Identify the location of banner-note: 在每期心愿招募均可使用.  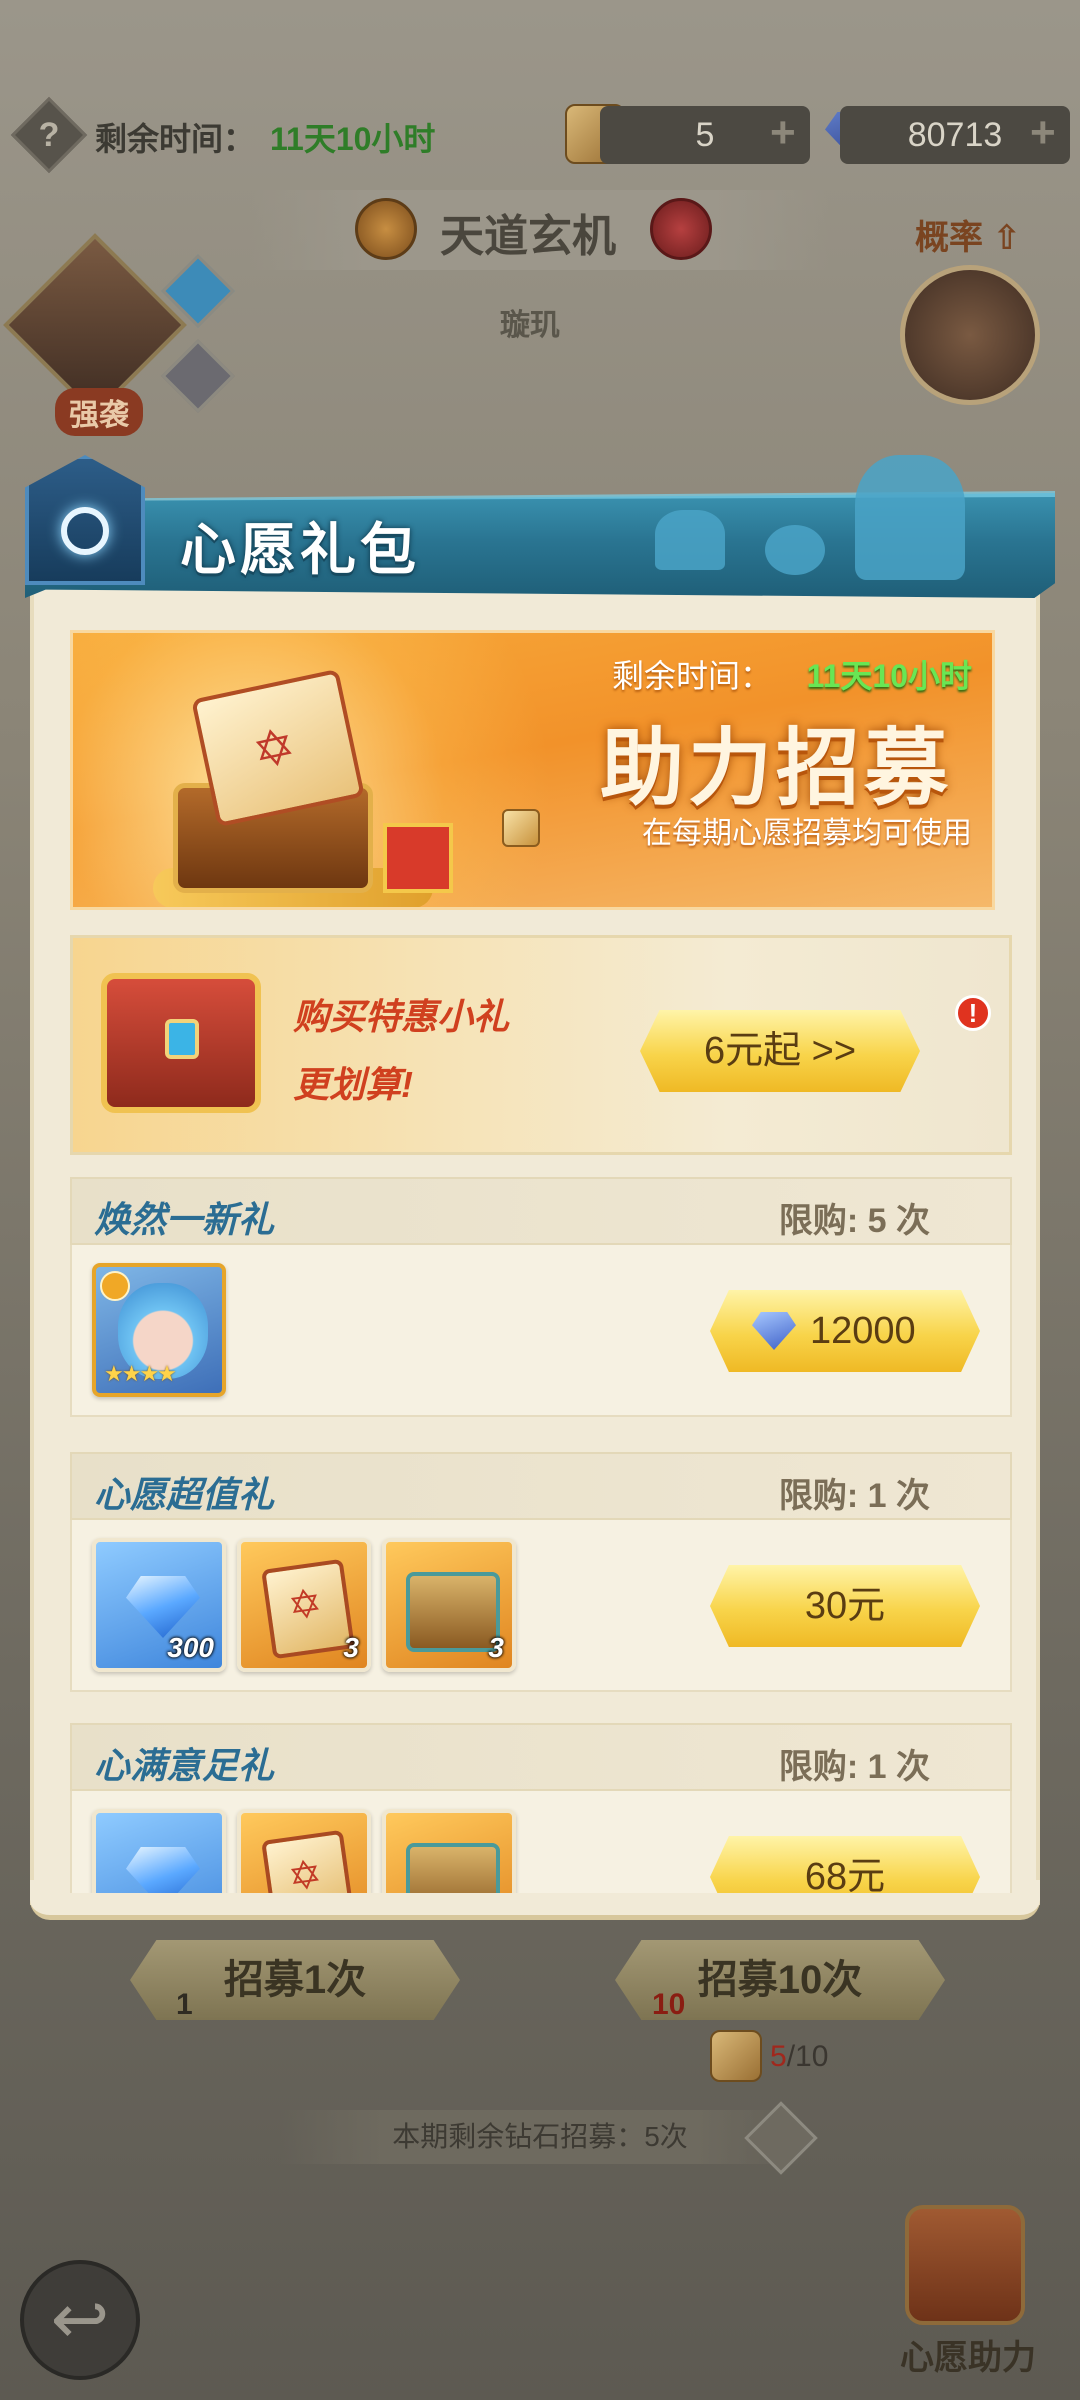
(807, 833).